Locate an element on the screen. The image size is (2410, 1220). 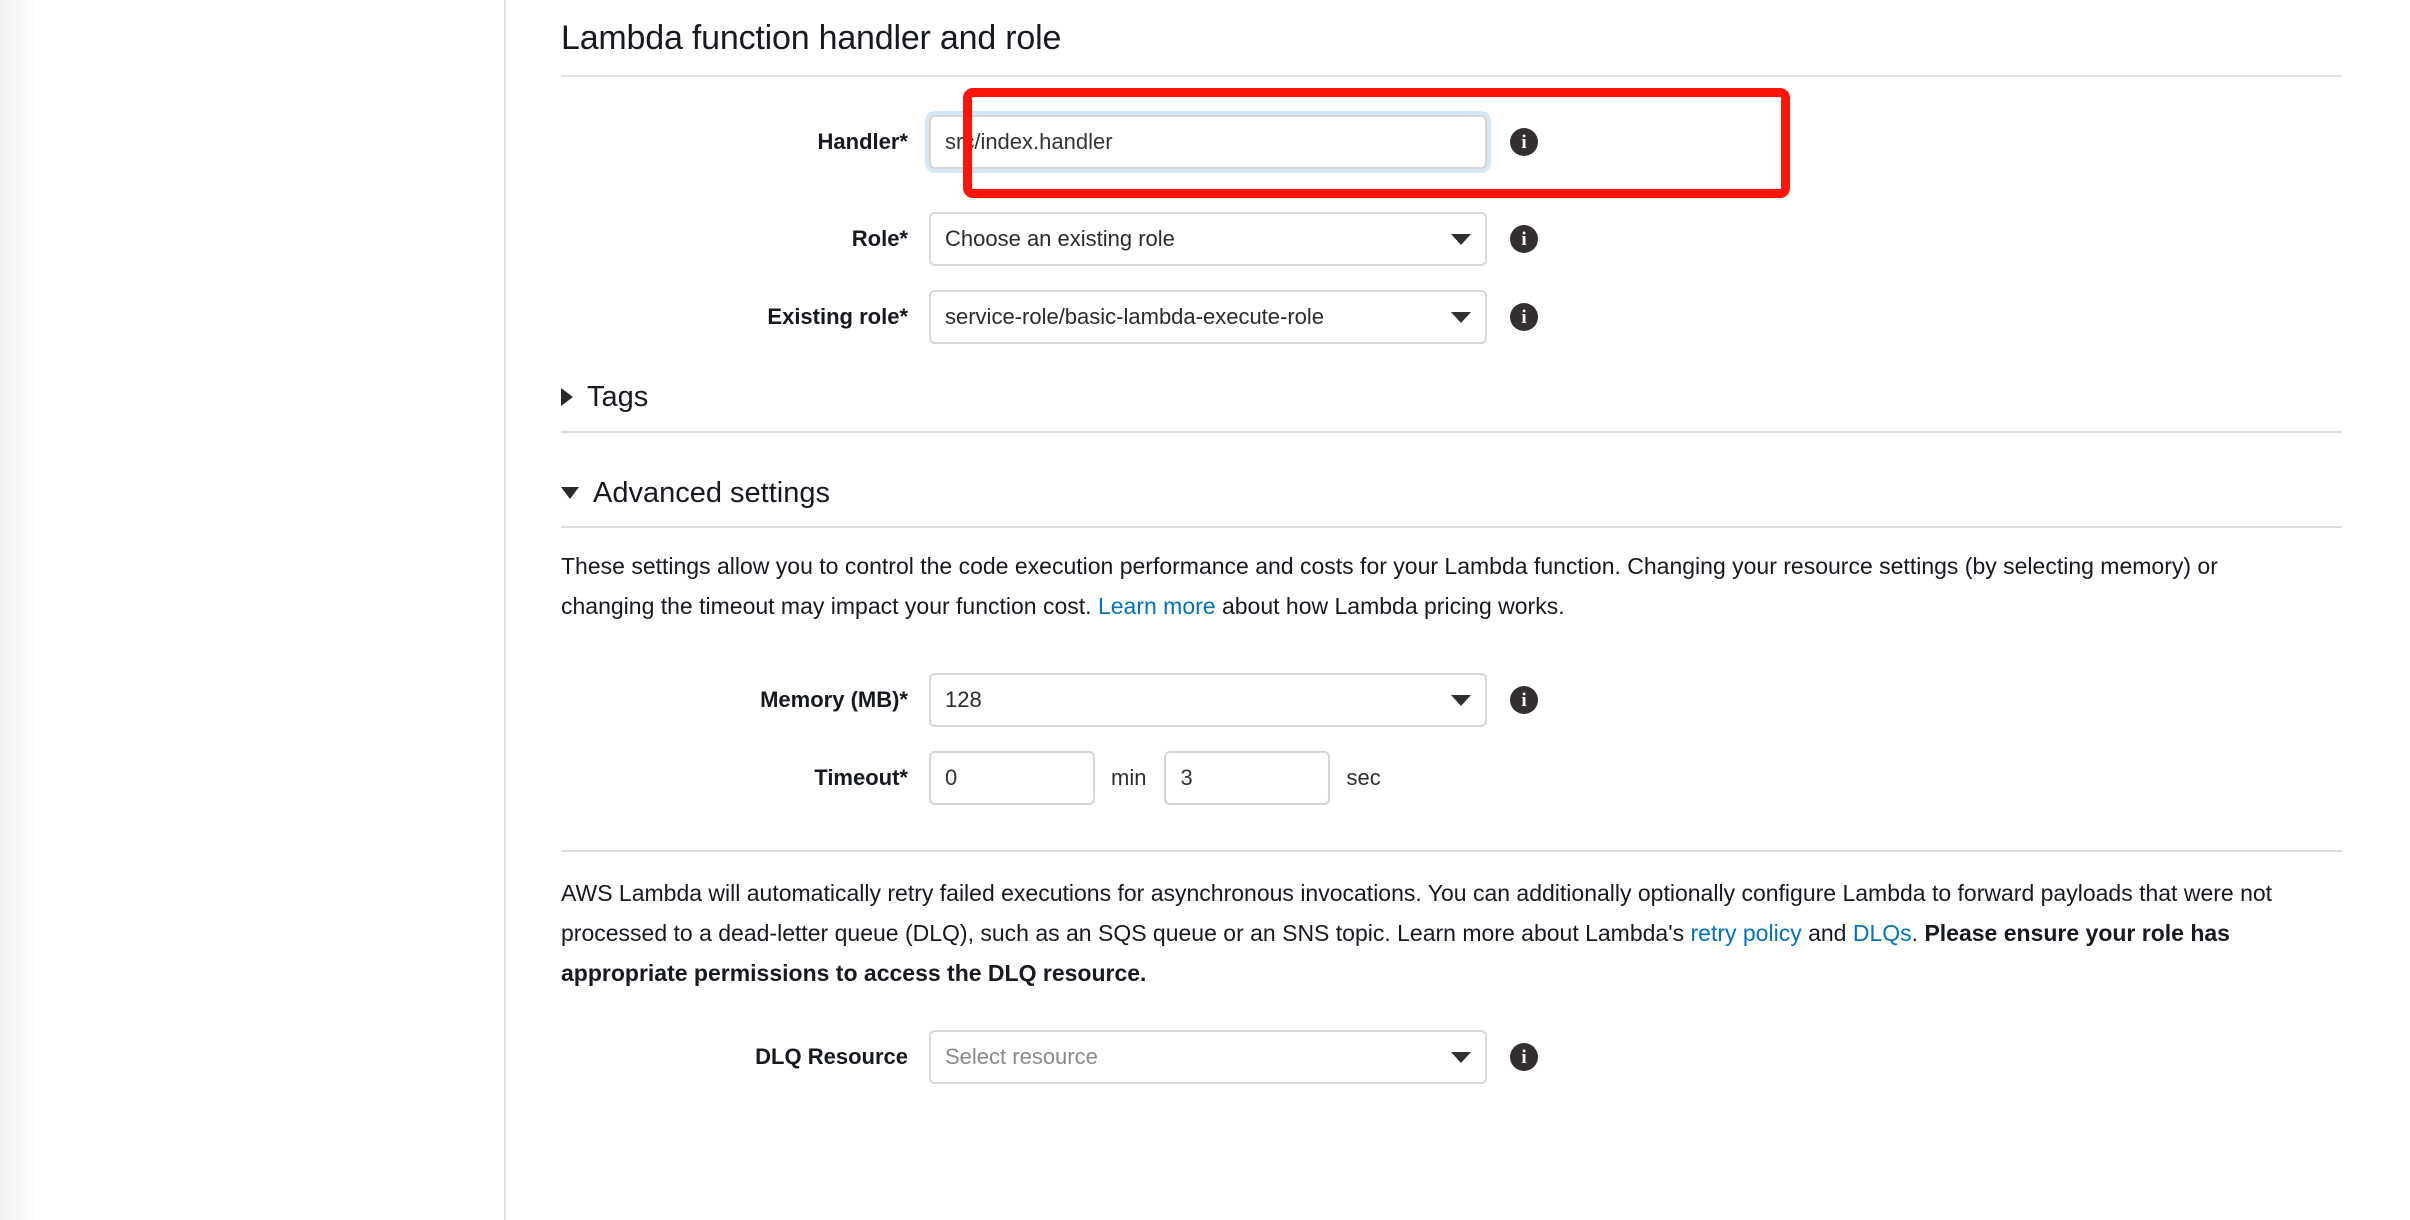
timeout-seconds-unit: sec is located at coordinates (1363, 777).